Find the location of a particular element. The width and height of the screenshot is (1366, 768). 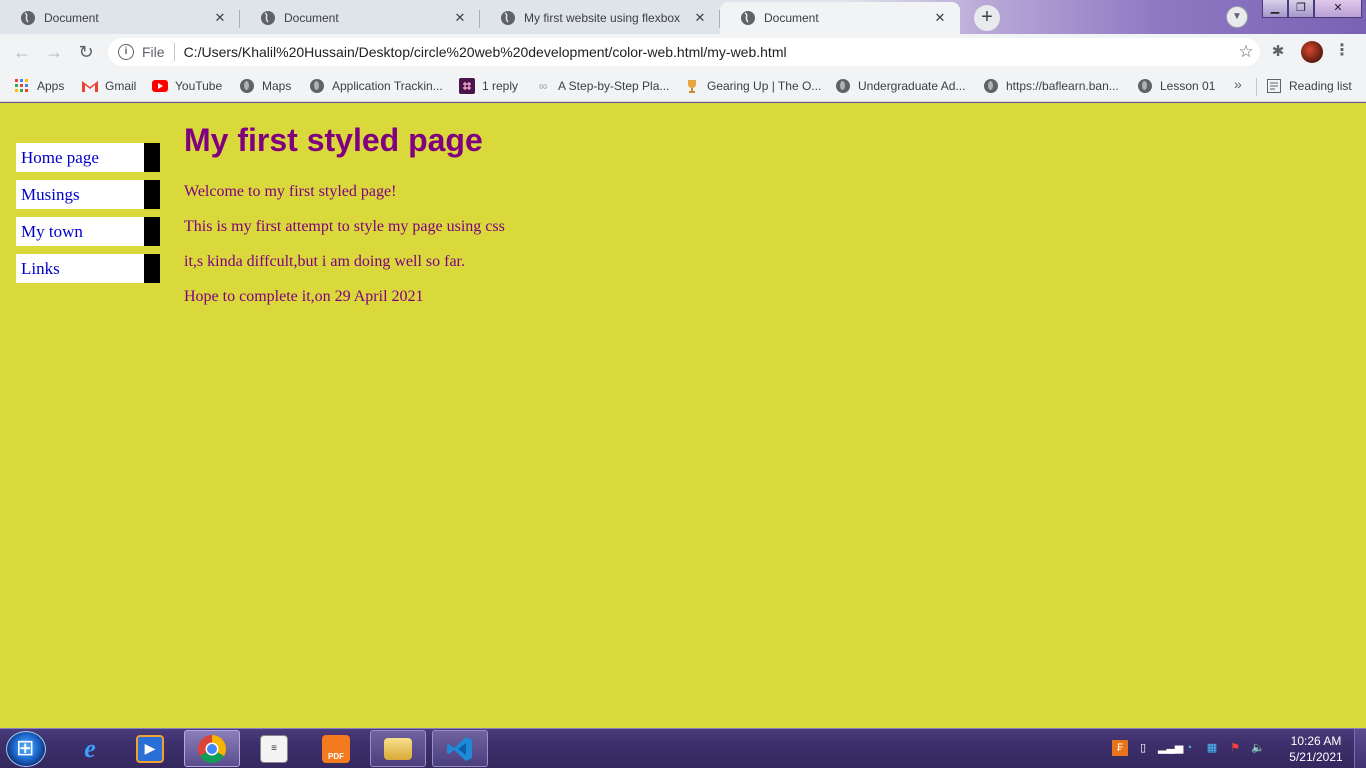

paragraph-complete: Hope to complete it,on 29 April 2021 is located at coordinates (304, 296).